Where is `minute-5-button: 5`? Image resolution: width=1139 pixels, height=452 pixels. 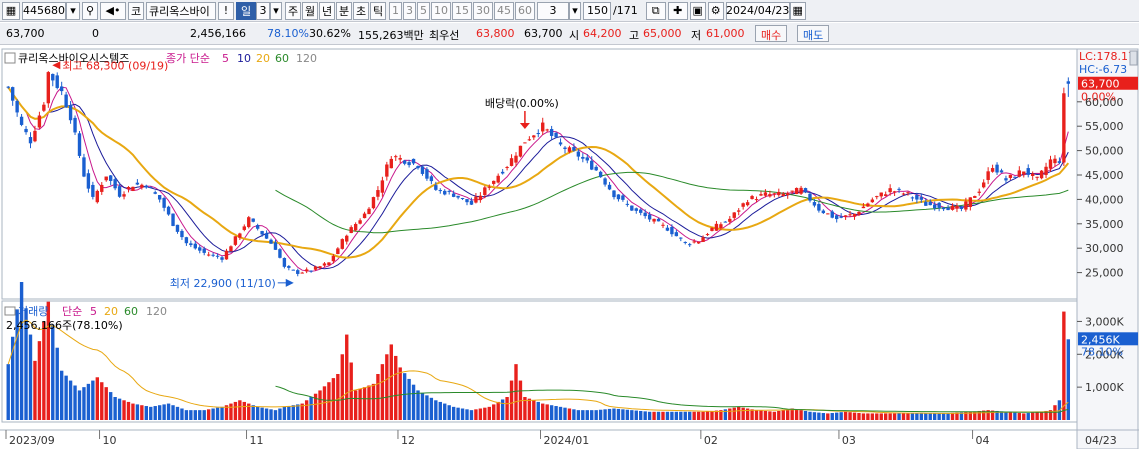
minute-5-button: 5 is located at coordinates (423, 10).